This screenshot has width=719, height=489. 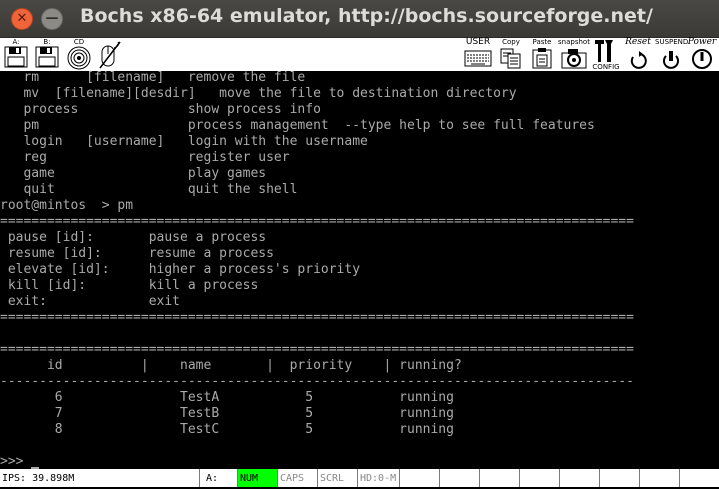 I want to click on process-table-row: 6 TestA 5 running, so click(x=227, y=397).